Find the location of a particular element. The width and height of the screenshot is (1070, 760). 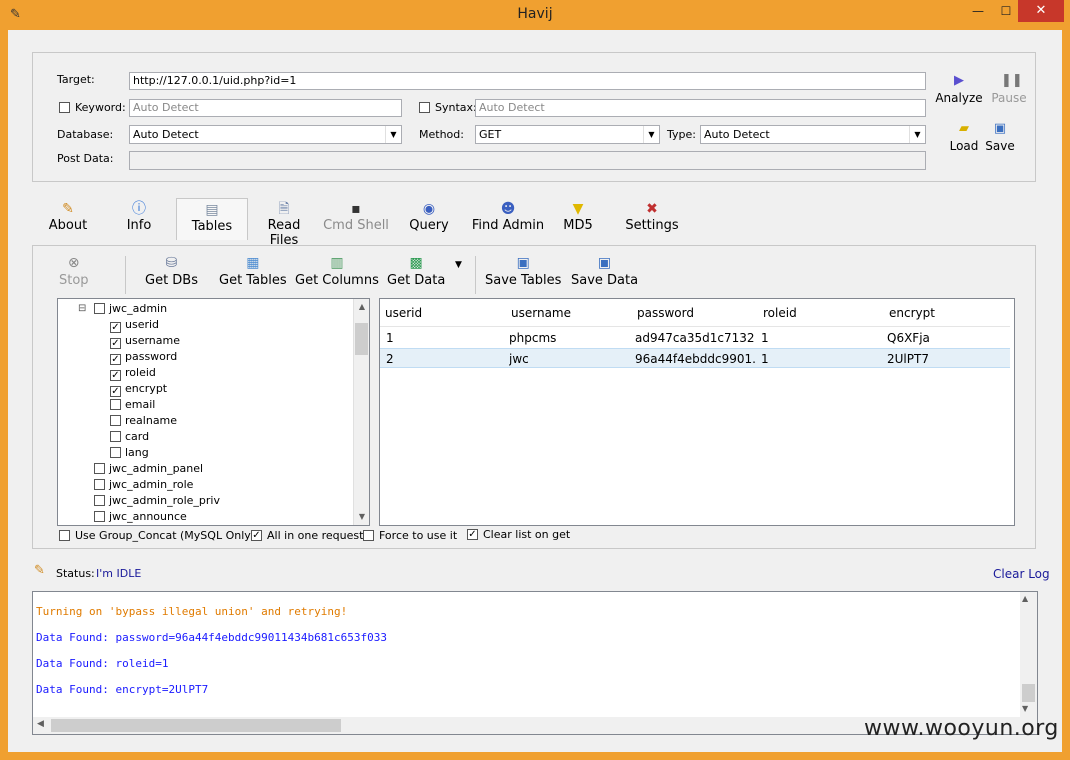

close-button: ✕ is located at coordinates (1041, 11).